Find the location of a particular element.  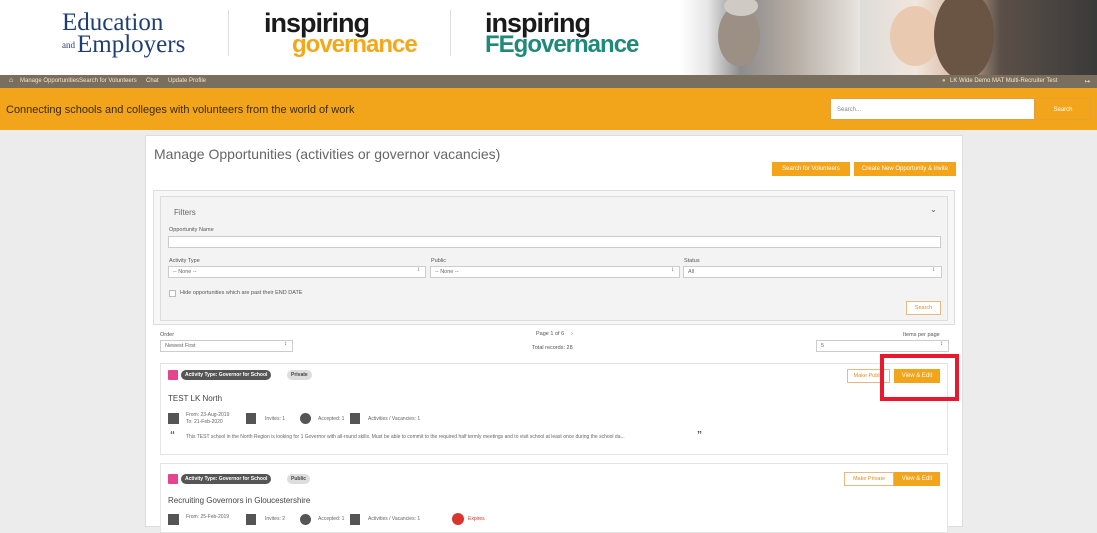

filters-search-button: Search is located at coordinates (923, 308).